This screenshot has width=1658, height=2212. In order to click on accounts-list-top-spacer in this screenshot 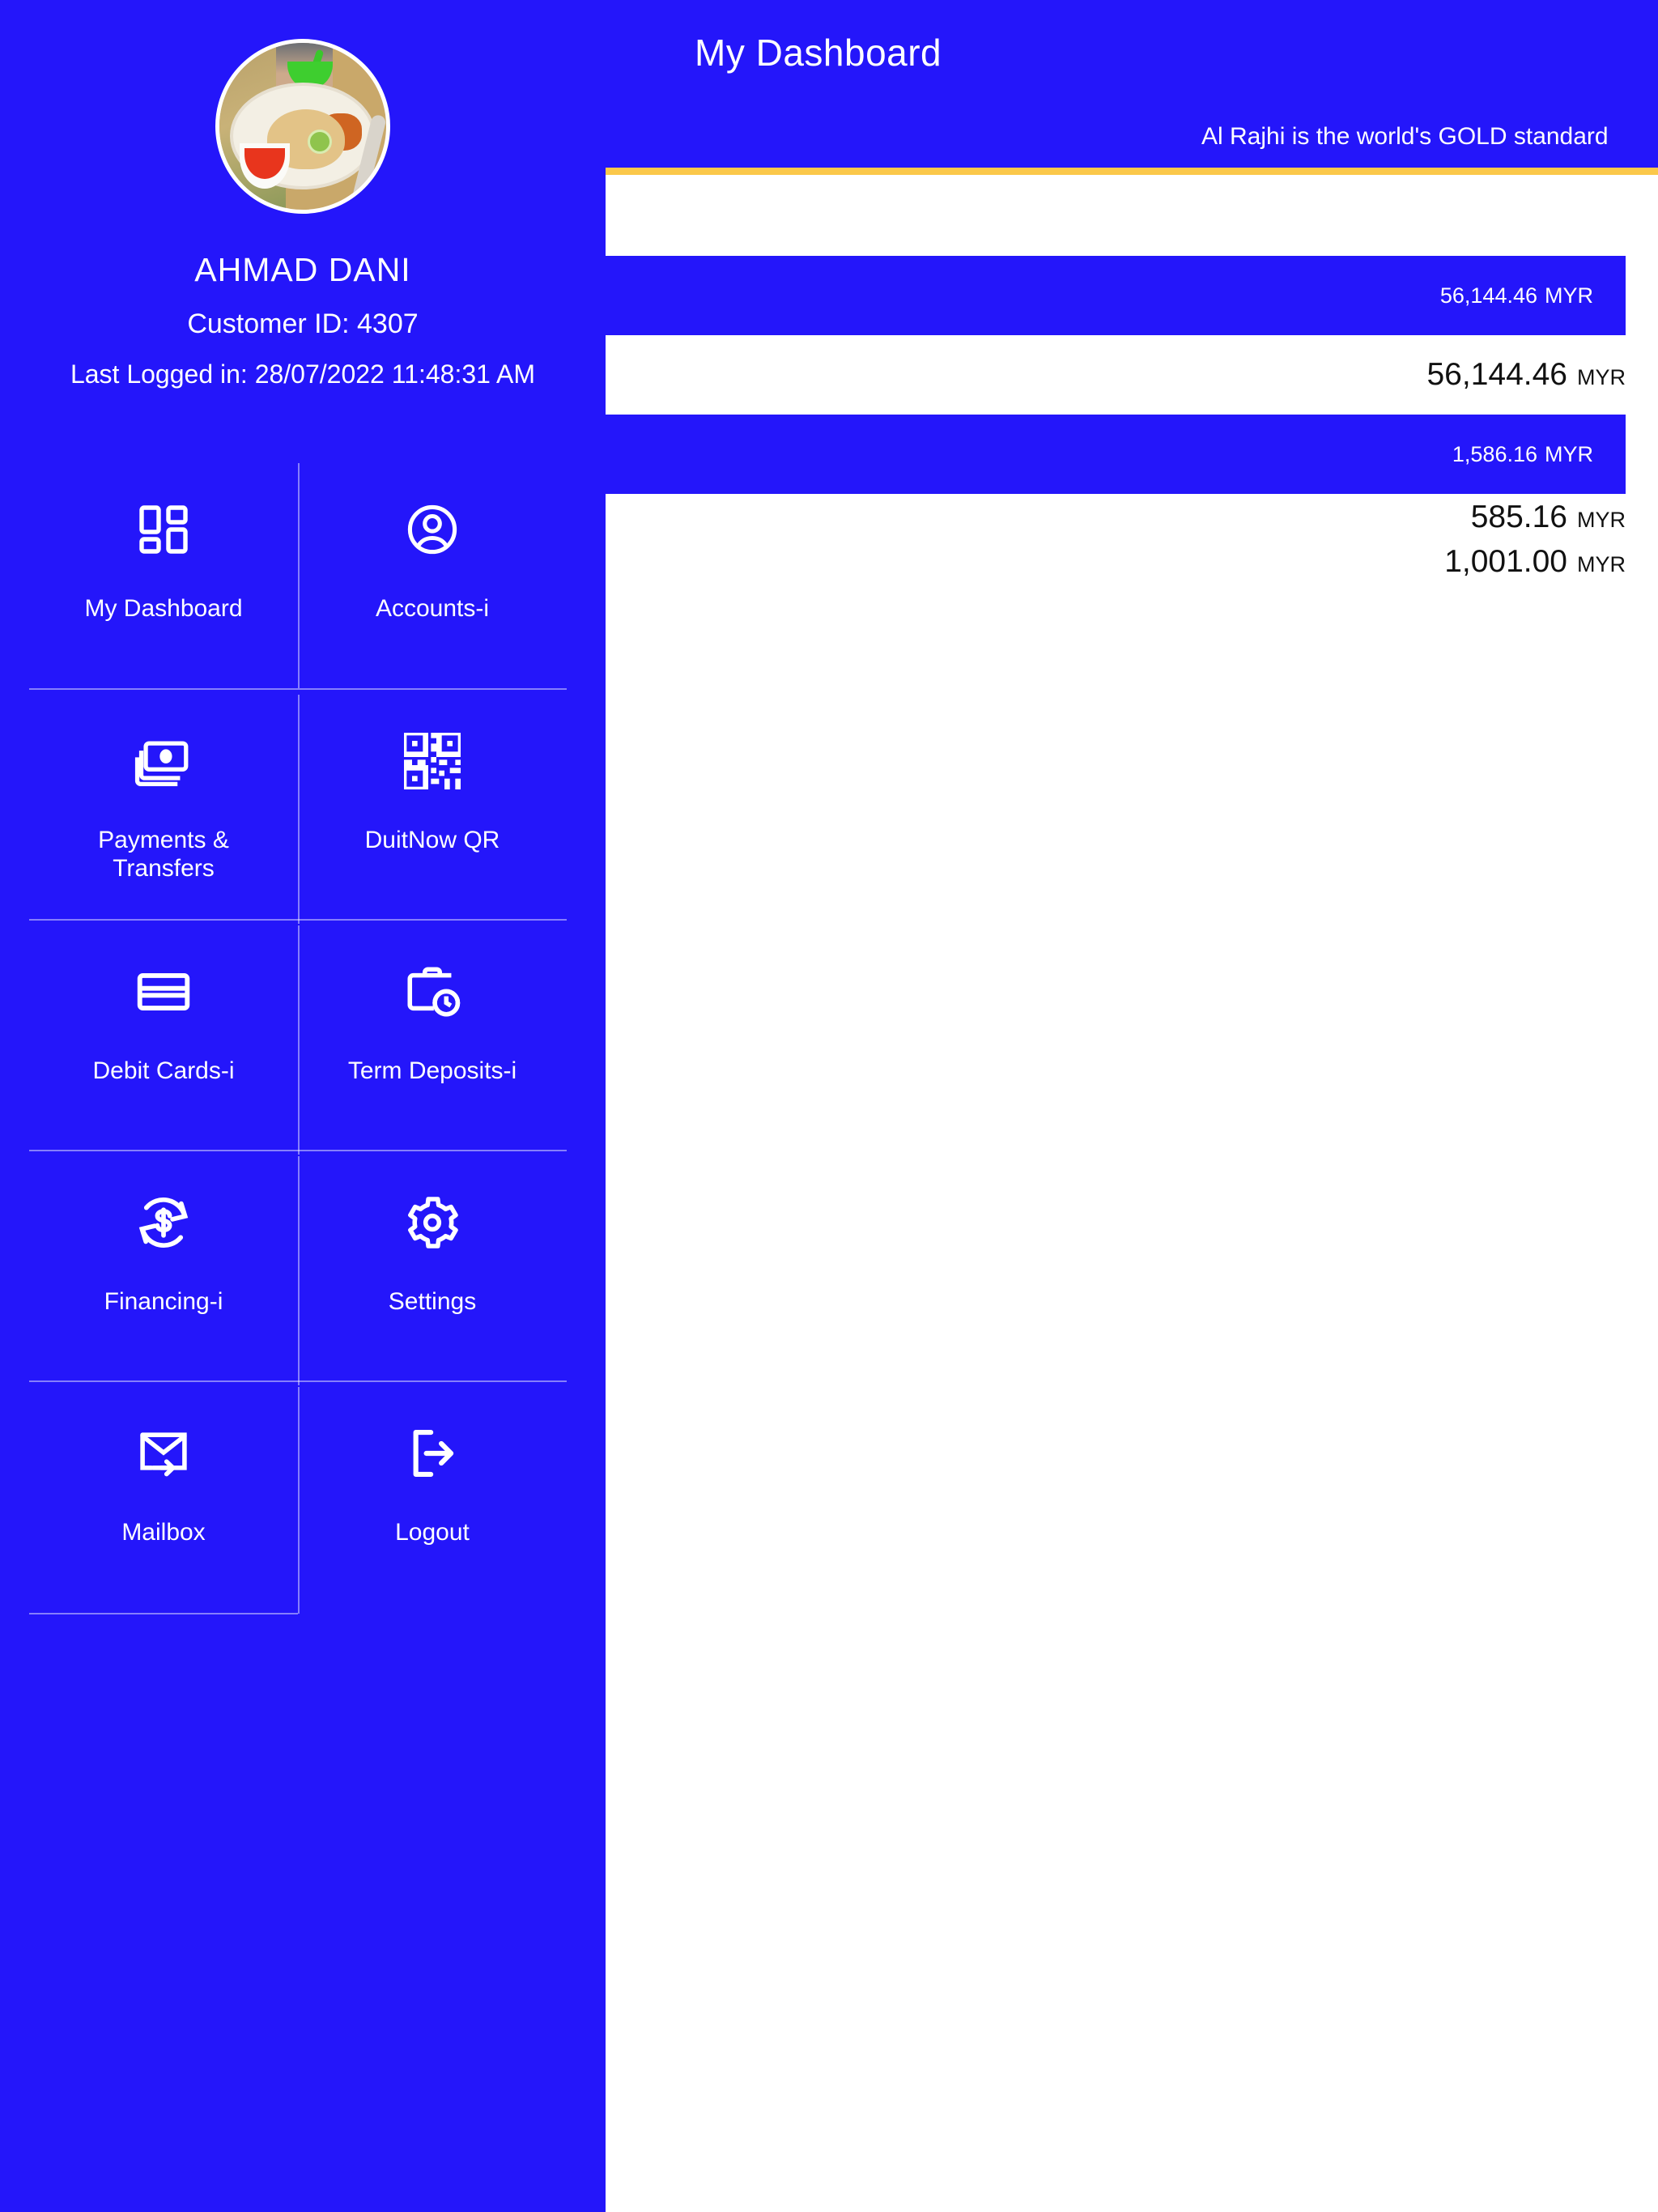, I will do `click(1132, 215)`.